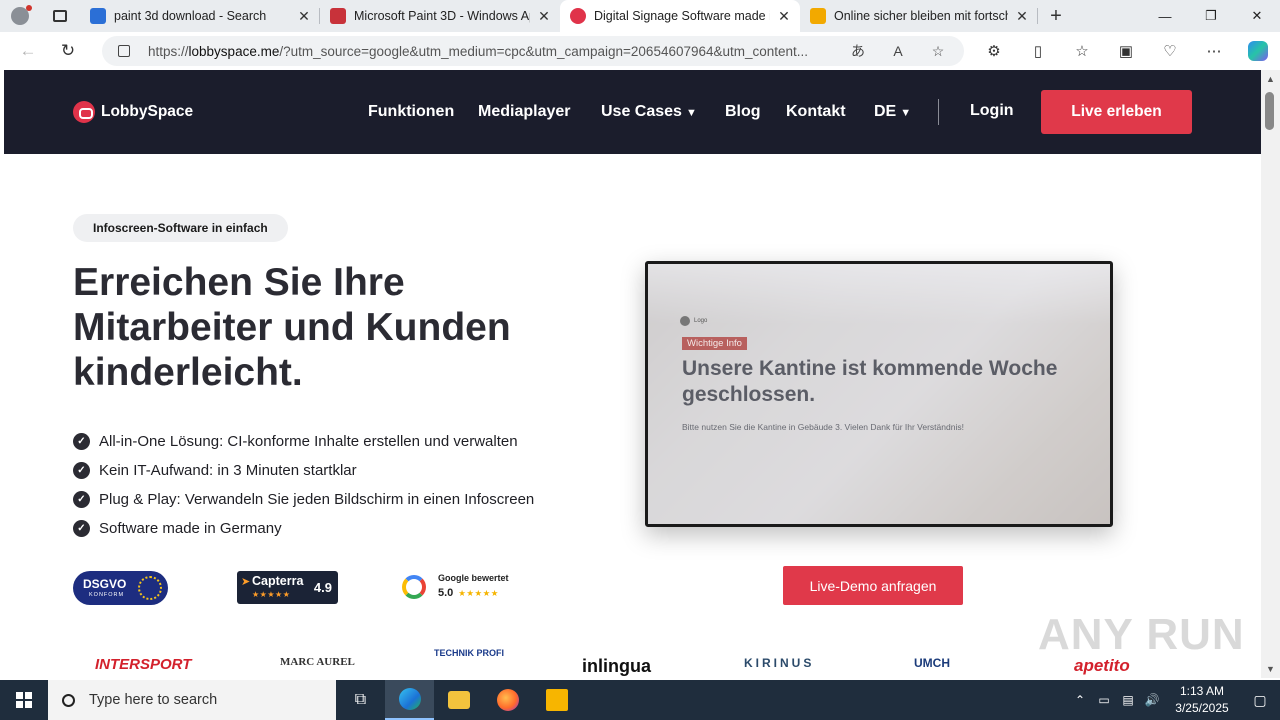 Image resolution: width=1280 pixels, height=720 pixels. What do you see at coordinates (892, 112) in the screenshot?
I see `language-selector: DE ▼` at bounding box center [892, 112].